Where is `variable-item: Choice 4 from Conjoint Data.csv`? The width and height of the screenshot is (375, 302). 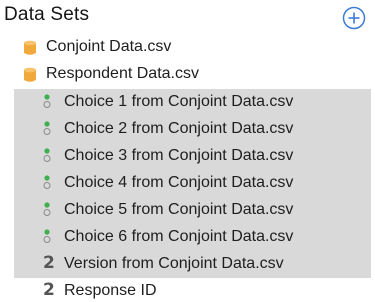
variable-item: Choice 4 from Conjoint Data.csv is located at coordinates (192, 183).